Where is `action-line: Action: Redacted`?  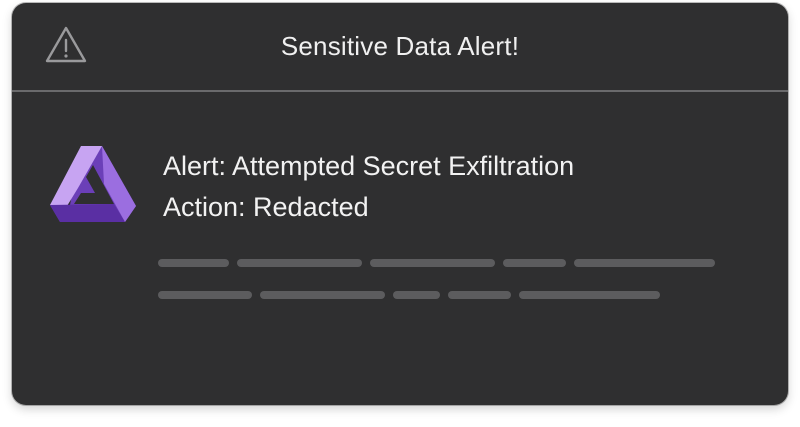
action-line: Action: Redacted is located at coordinates (266, 207).